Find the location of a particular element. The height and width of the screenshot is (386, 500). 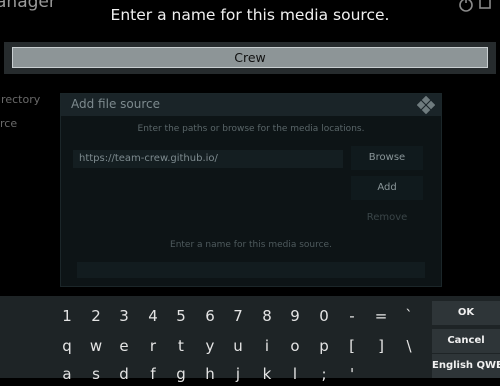

remove-button: Remove is located at coordinates (387, 218).